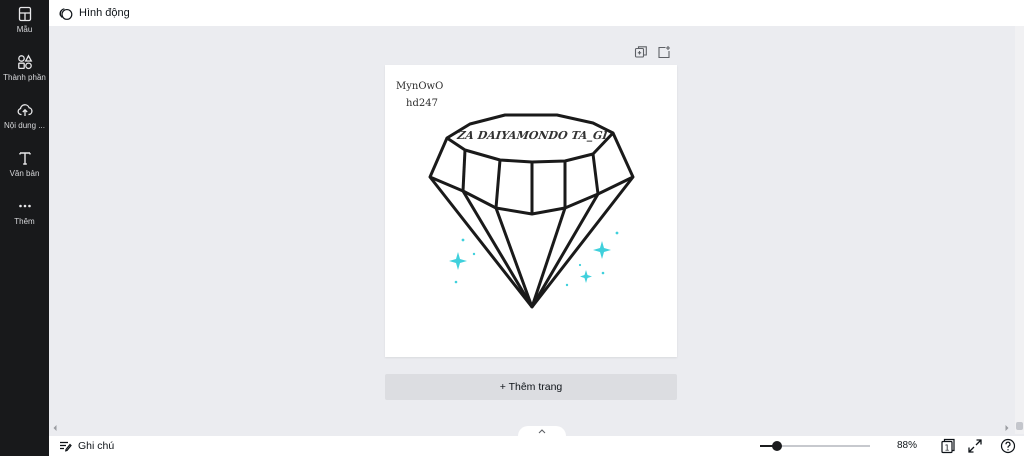 The image size is (1024, 456). I want to click on text-icon, so click(24, 158).